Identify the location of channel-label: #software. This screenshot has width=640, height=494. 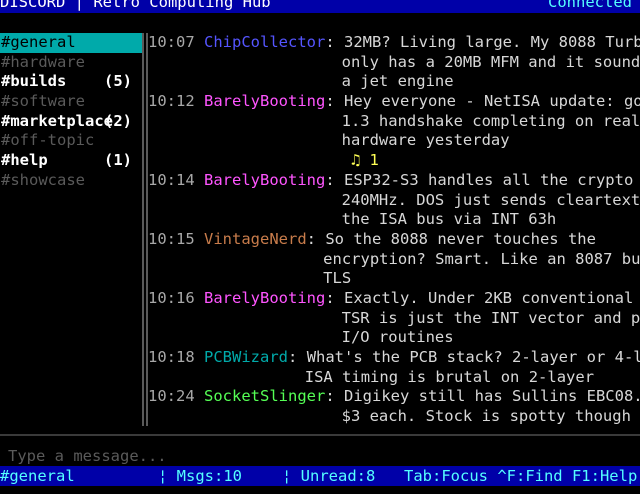
(43, 101).